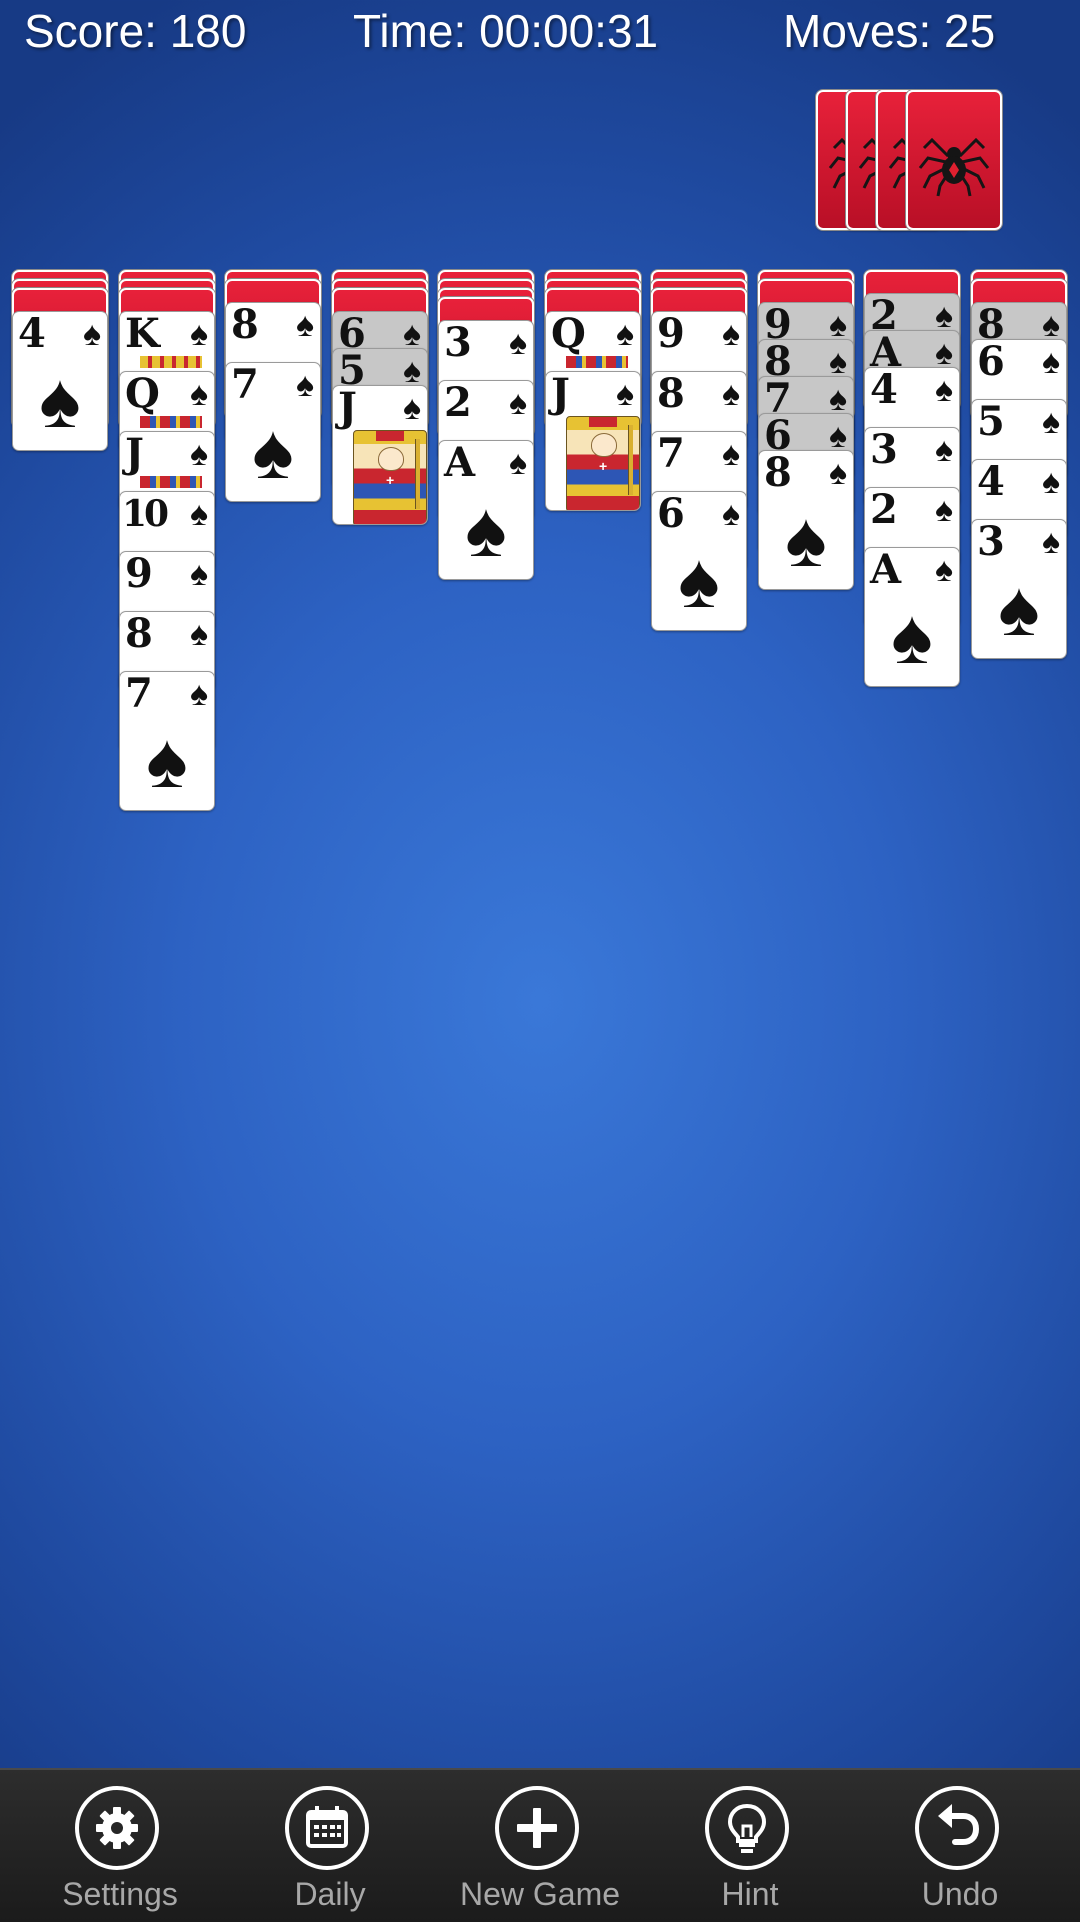 The image size is (1080, 1922). I want to click on hint-label: Hint, so click(750, 1894).